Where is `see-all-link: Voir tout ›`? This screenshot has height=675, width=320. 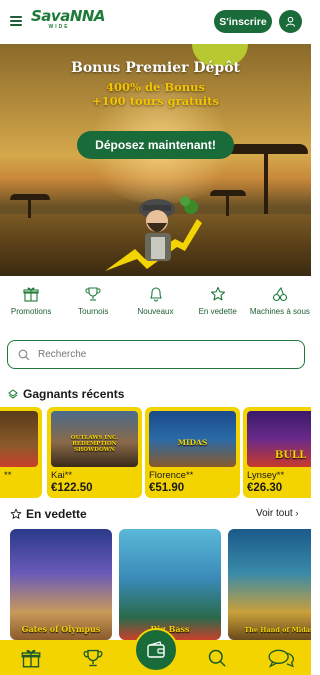 see-all-link: Voir tout › is located at coordinates (277, 513).